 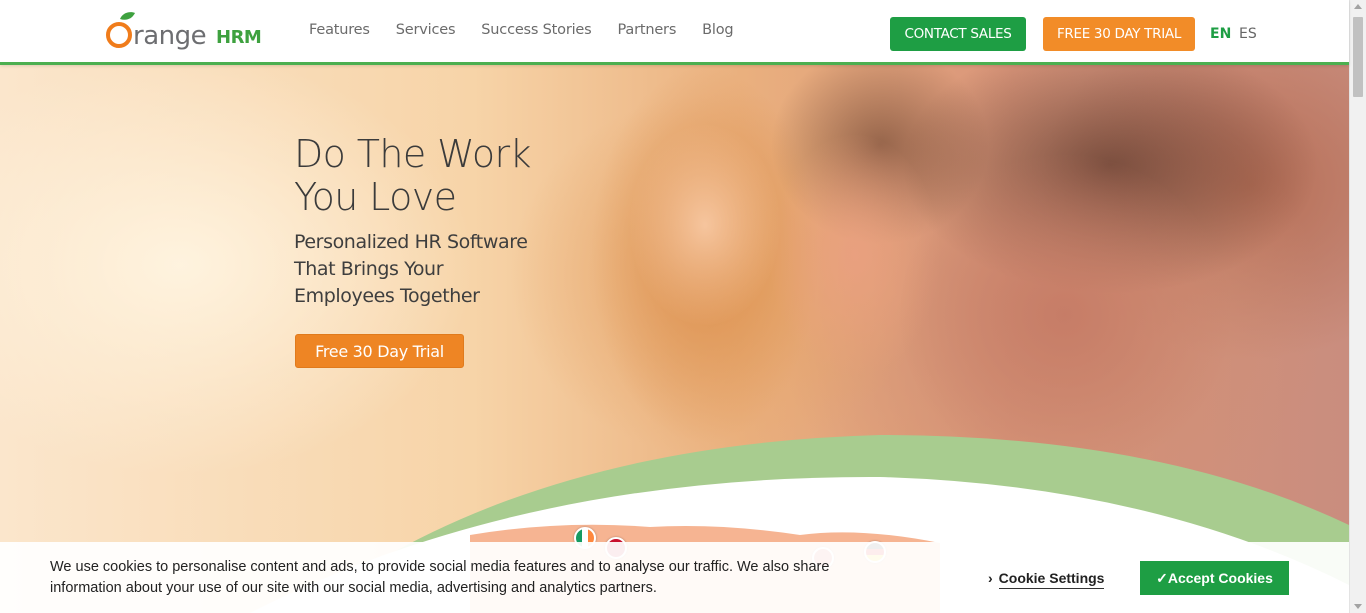 I want to click on scroll-down-arrow-icon, so click(x=1358, y=606).